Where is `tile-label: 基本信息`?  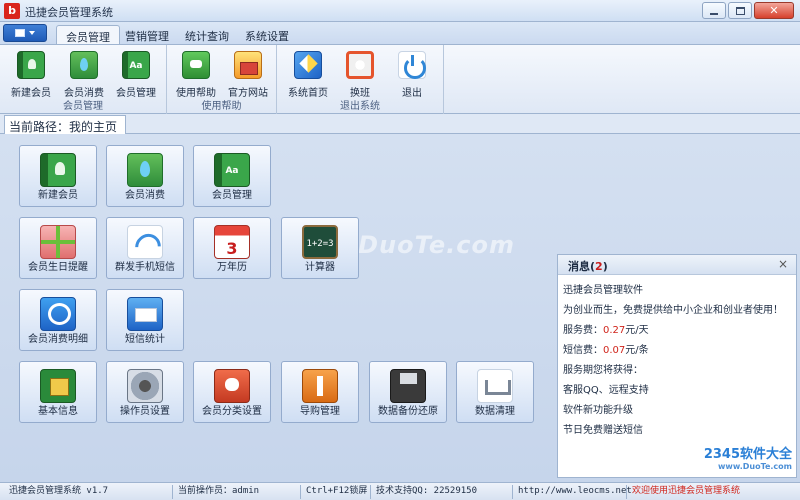 tile-label: 基本信息 is located at coordinates (58, 411).